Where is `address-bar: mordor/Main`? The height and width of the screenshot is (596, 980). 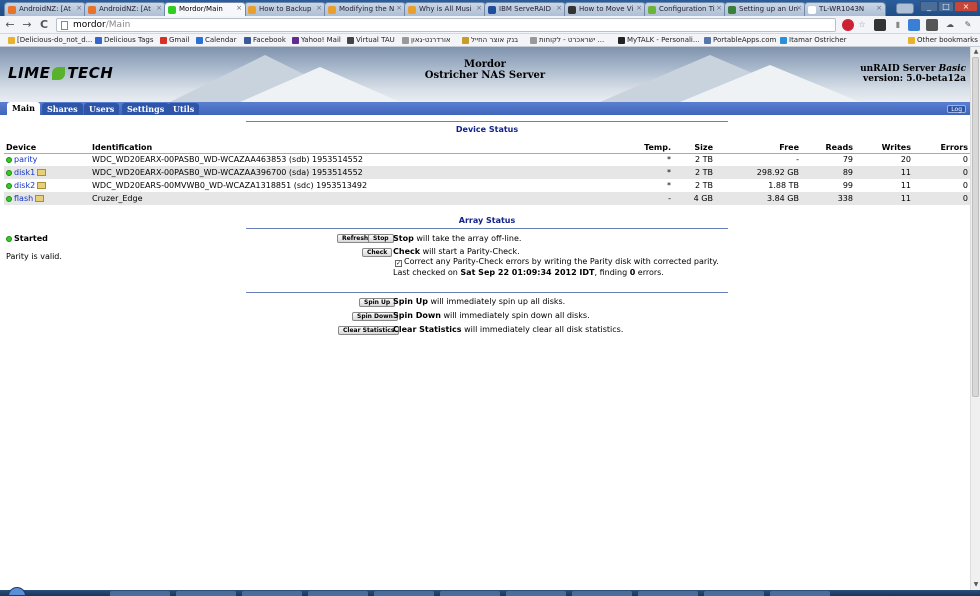 address-bar: mordor/Main is located at coordinates (446, 25).